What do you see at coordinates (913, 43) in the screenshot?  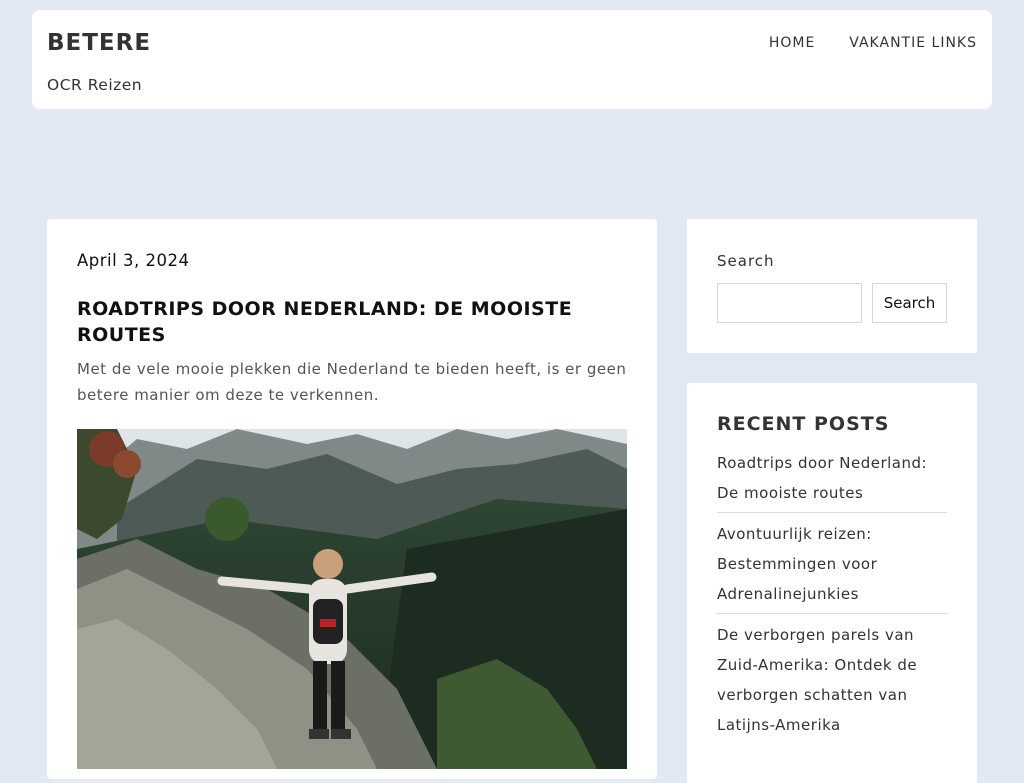 I see `nav-item-vakantie-links: VAKANTIE LINKS` at bounding box center [913, 43].